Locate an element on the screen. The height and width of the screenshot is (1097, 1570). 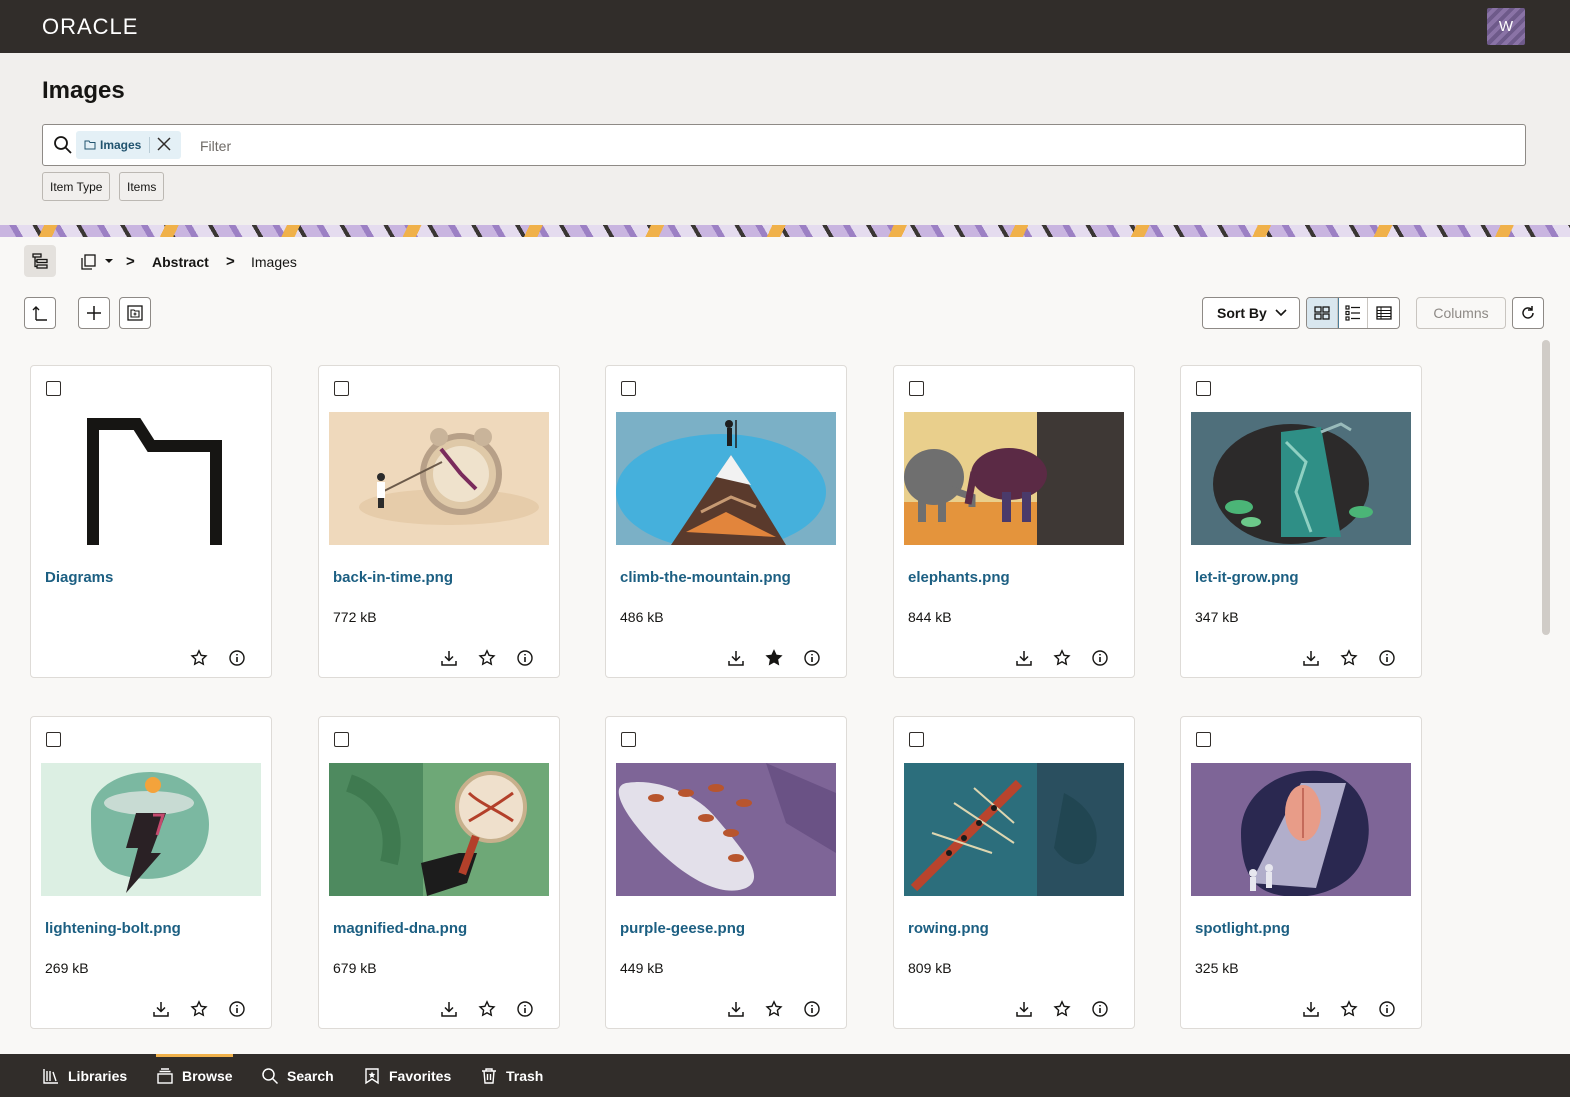
add-button is located at coordinates (94, 313).